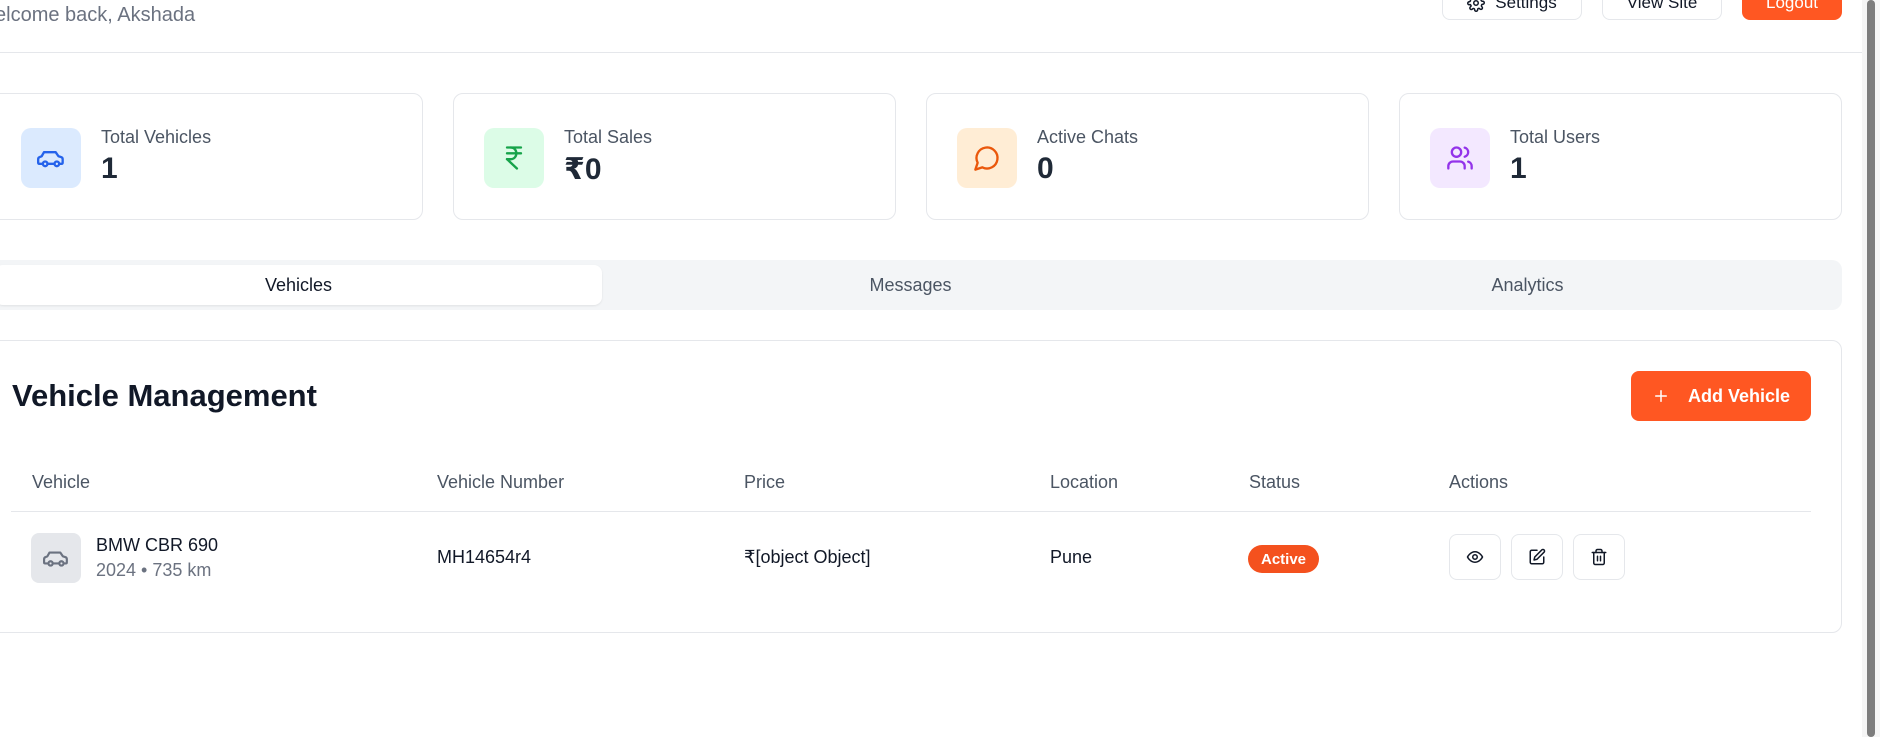 Image resolution: width=1880 pixels, height=737 pixels. I want to click on tab-messages: Messages, so click(910, 285).